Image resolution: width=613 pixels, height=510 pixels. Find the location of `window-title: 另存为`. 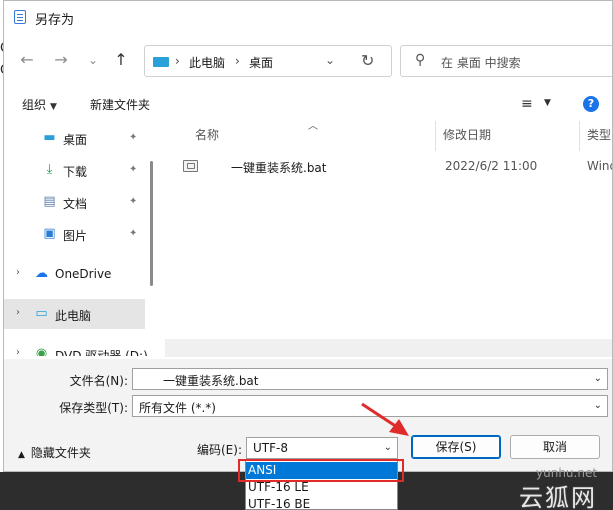

window-title: 另存为 is located at coordinates (55, 20).